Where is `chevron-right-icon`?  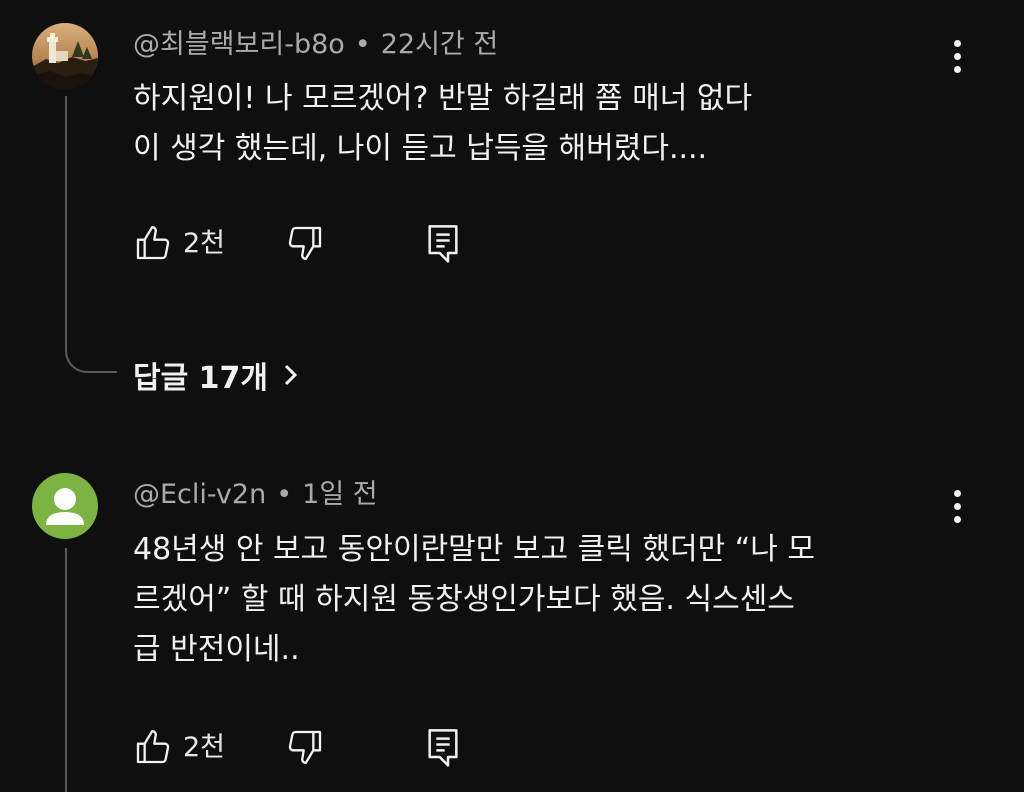
chevron-right-icon is located at coordinates (291, 375).